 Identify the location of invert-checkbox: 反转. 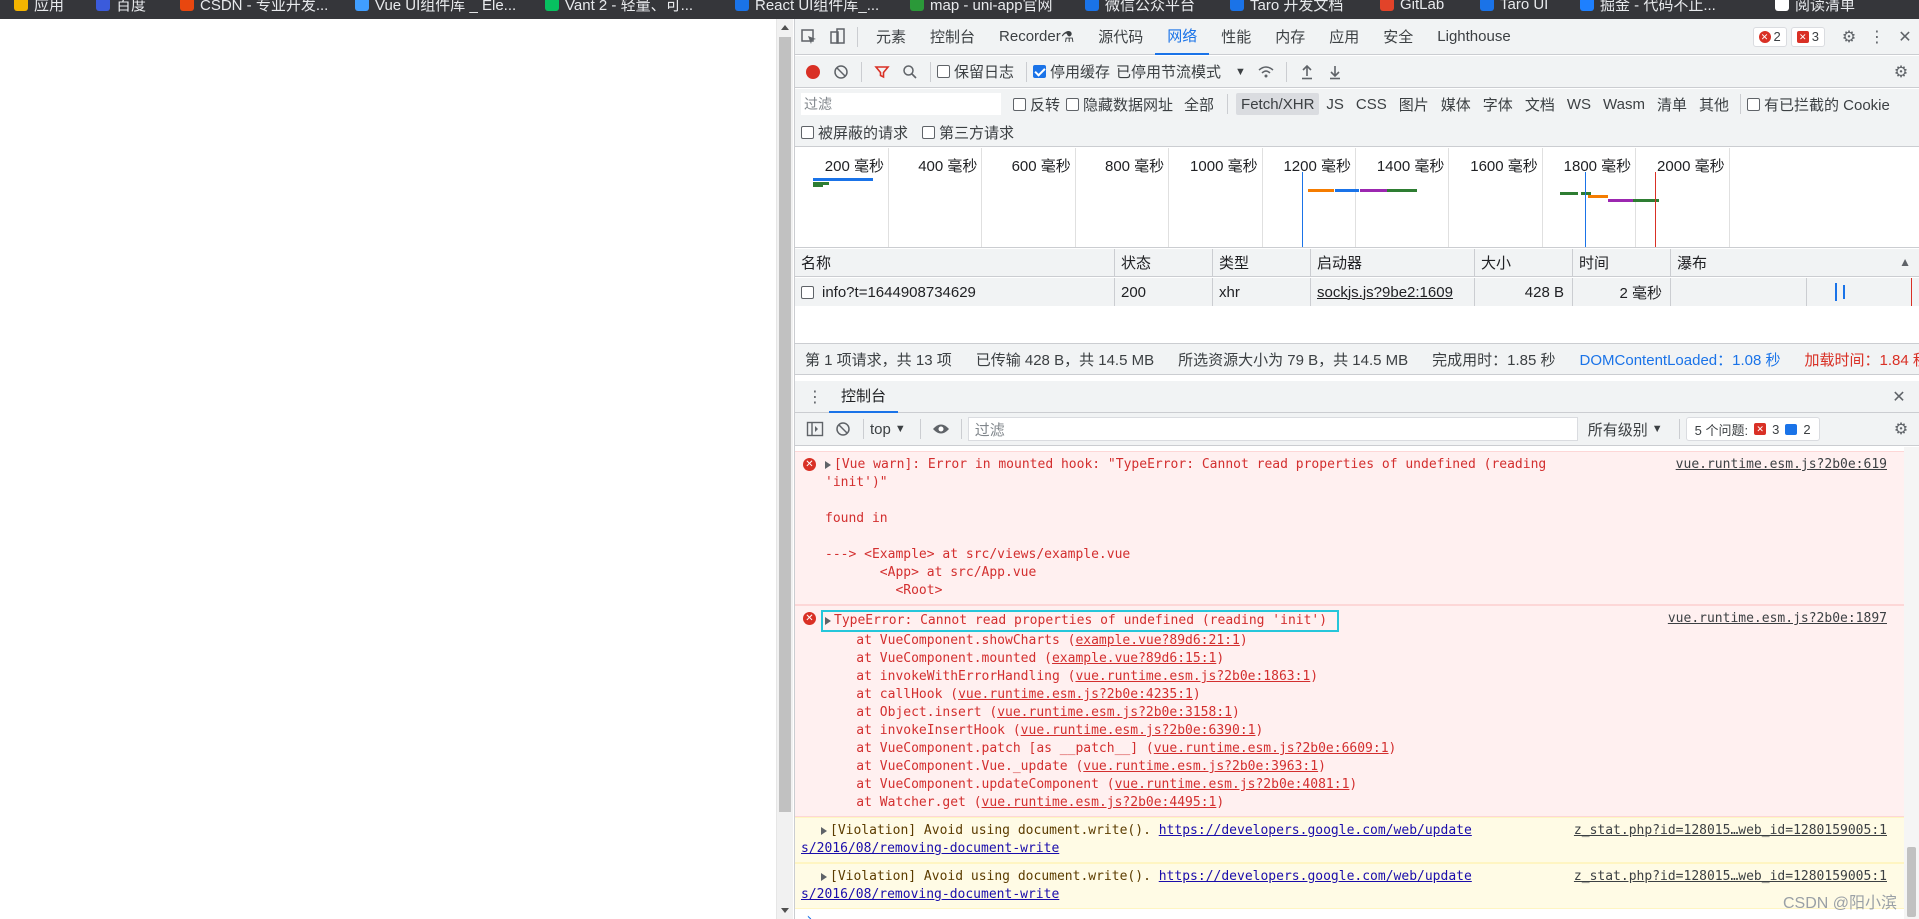
(1036, 104).